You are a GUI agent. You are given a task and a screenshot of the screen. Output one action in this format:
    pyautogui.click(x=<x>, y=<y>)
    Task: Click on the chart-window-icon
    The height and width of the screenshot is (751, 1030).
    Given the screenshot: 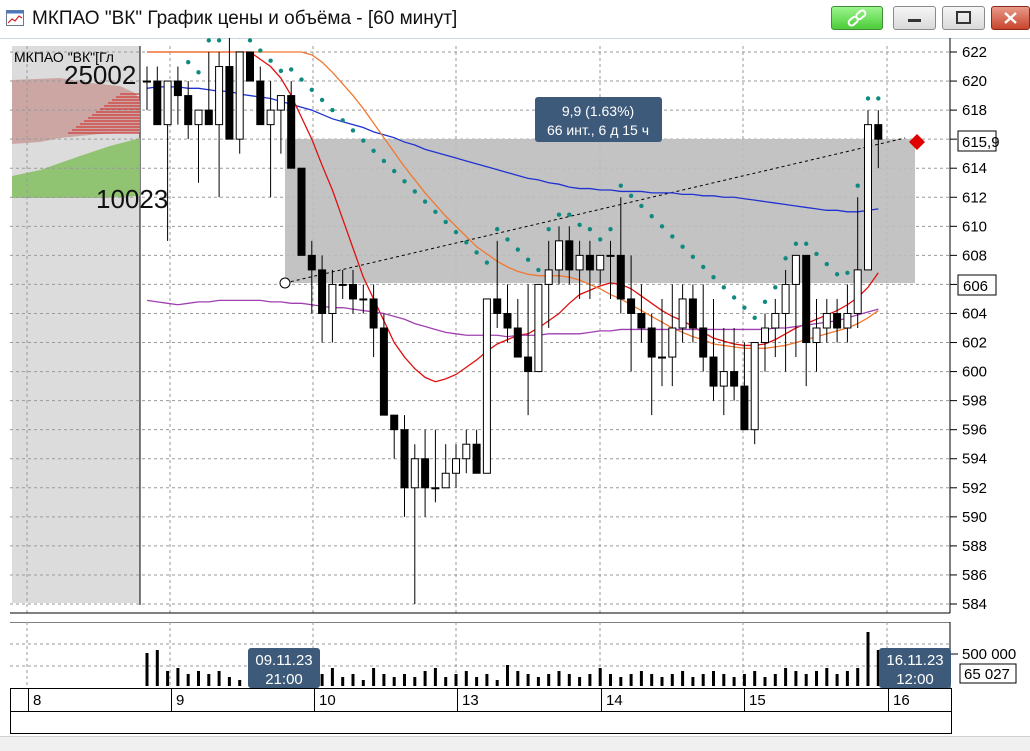 What is the action you would take?
    pyautogui.click(x=15, y=18)
    